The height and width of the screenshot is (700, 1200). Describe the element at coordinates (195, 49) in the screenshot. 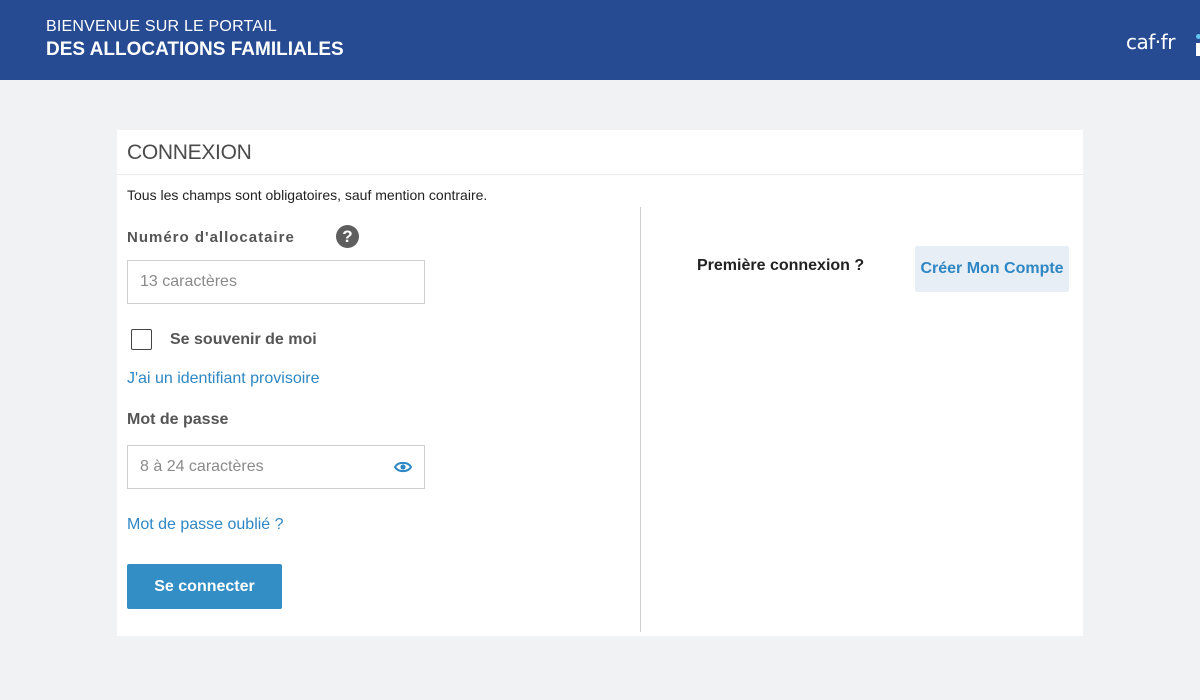

I see `header-title-line2: DES ALLOCATIONS FAMILIALES` at that location.